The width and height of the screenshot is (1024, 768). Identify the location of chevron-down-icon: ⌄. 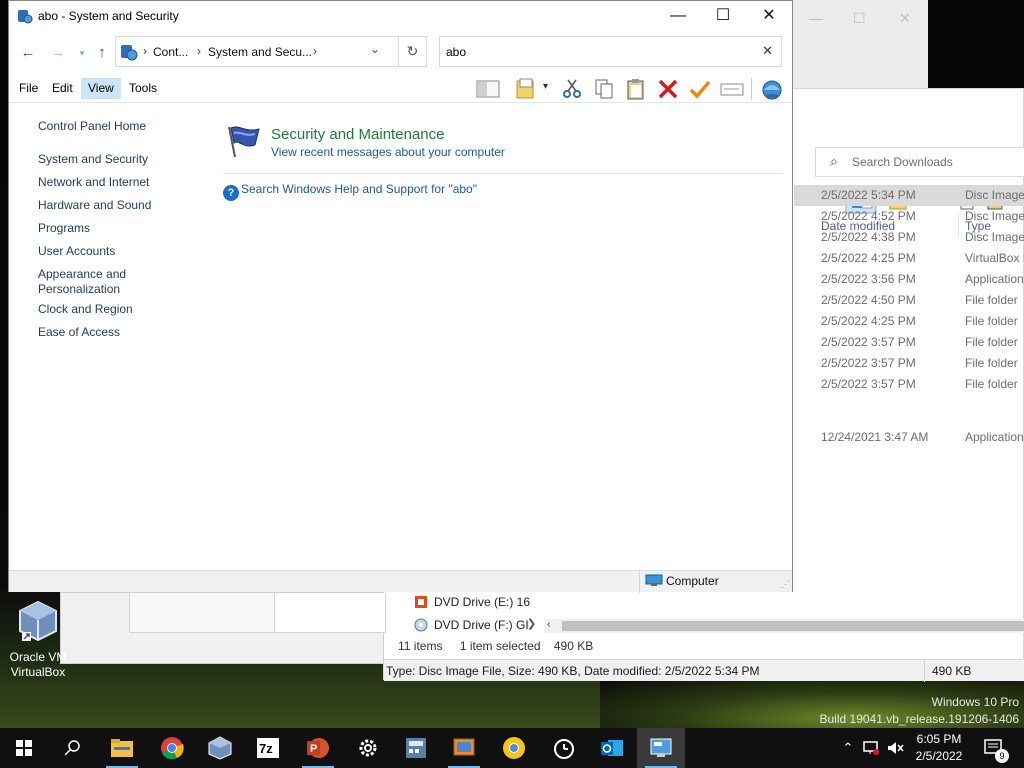
(375, 49).